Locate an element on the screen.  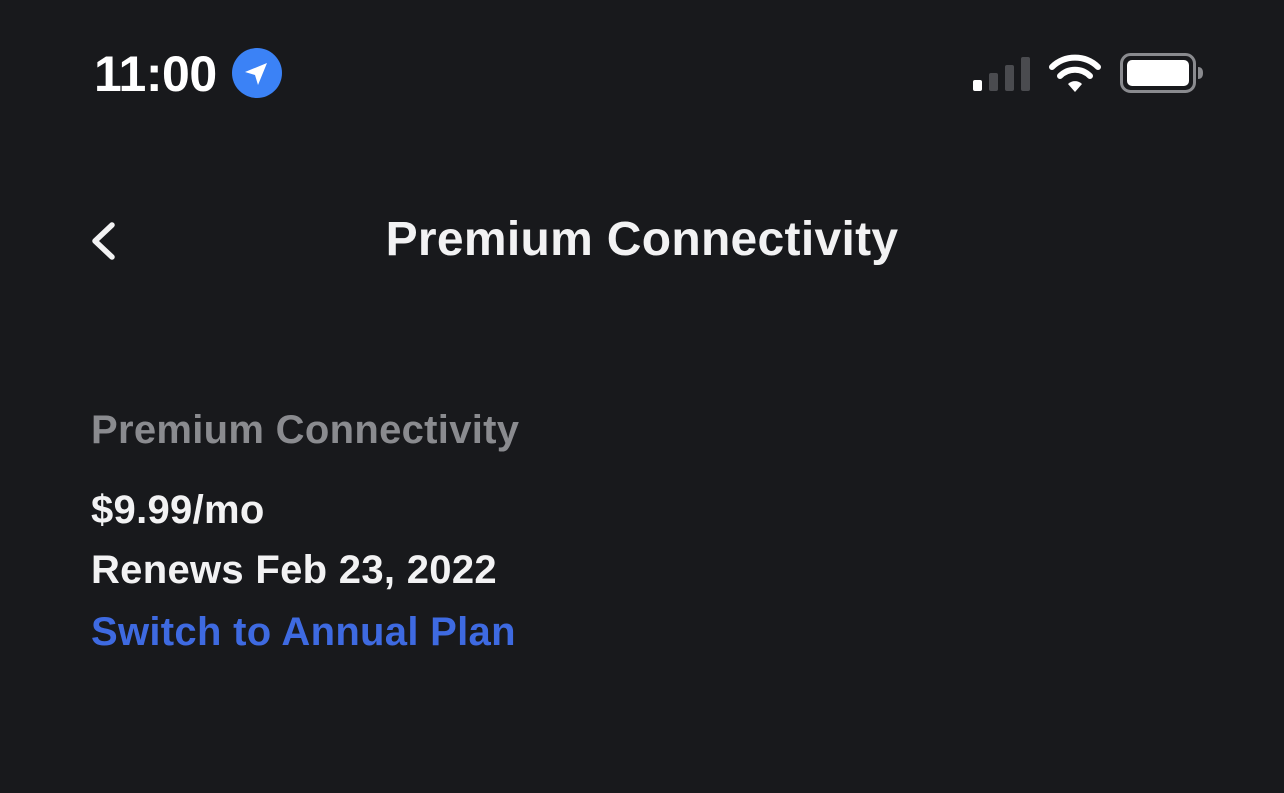
plan-price: $9.99/mo is located at coordinates (178, 510).